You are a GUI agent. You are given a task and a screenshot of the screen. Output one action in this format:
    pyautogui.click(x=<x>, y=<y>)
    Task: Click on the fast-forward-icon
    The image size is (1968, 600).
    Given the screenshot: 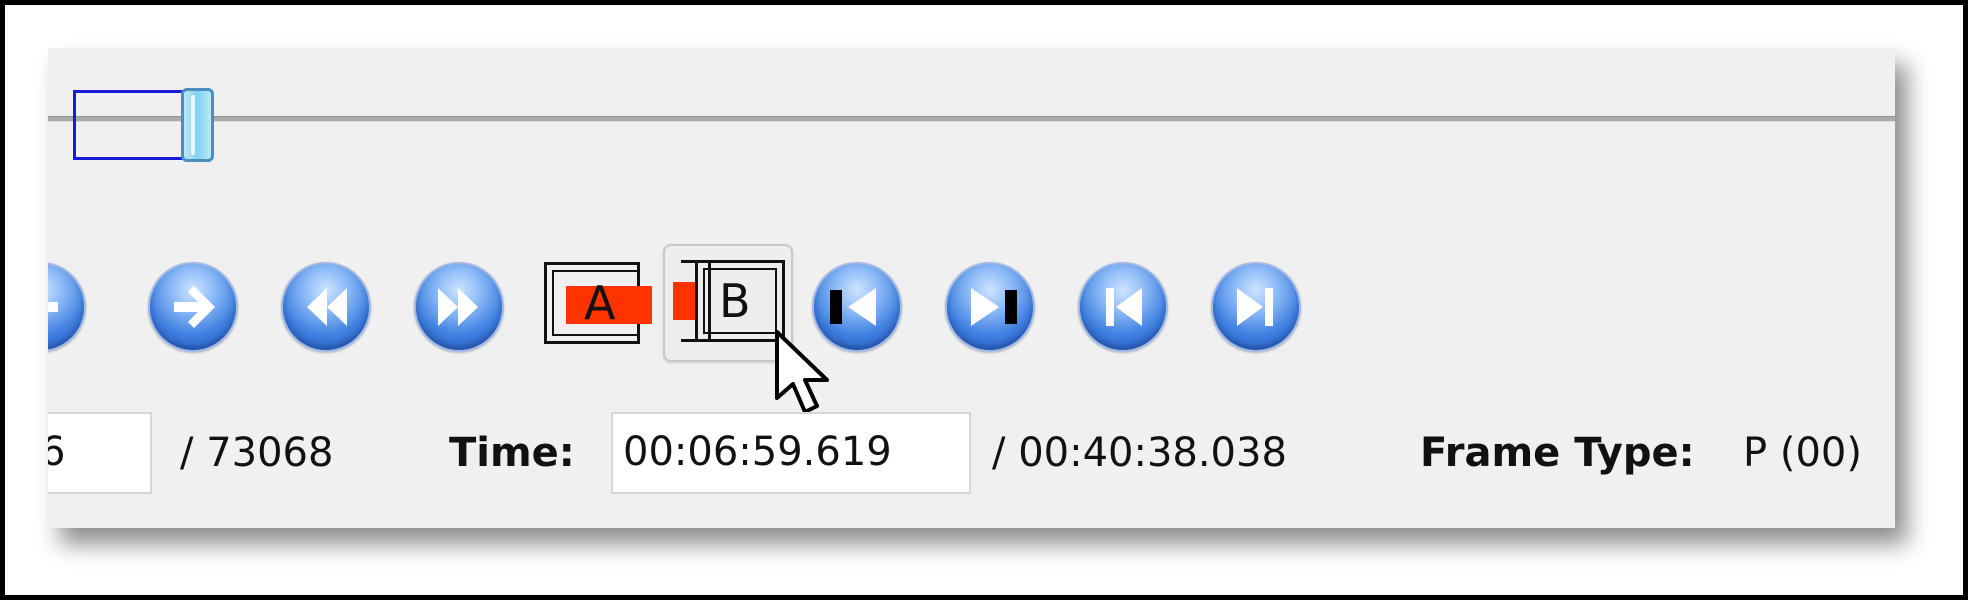 What is the action you would take?
    pyautogui.click(x=458, y=307)
    